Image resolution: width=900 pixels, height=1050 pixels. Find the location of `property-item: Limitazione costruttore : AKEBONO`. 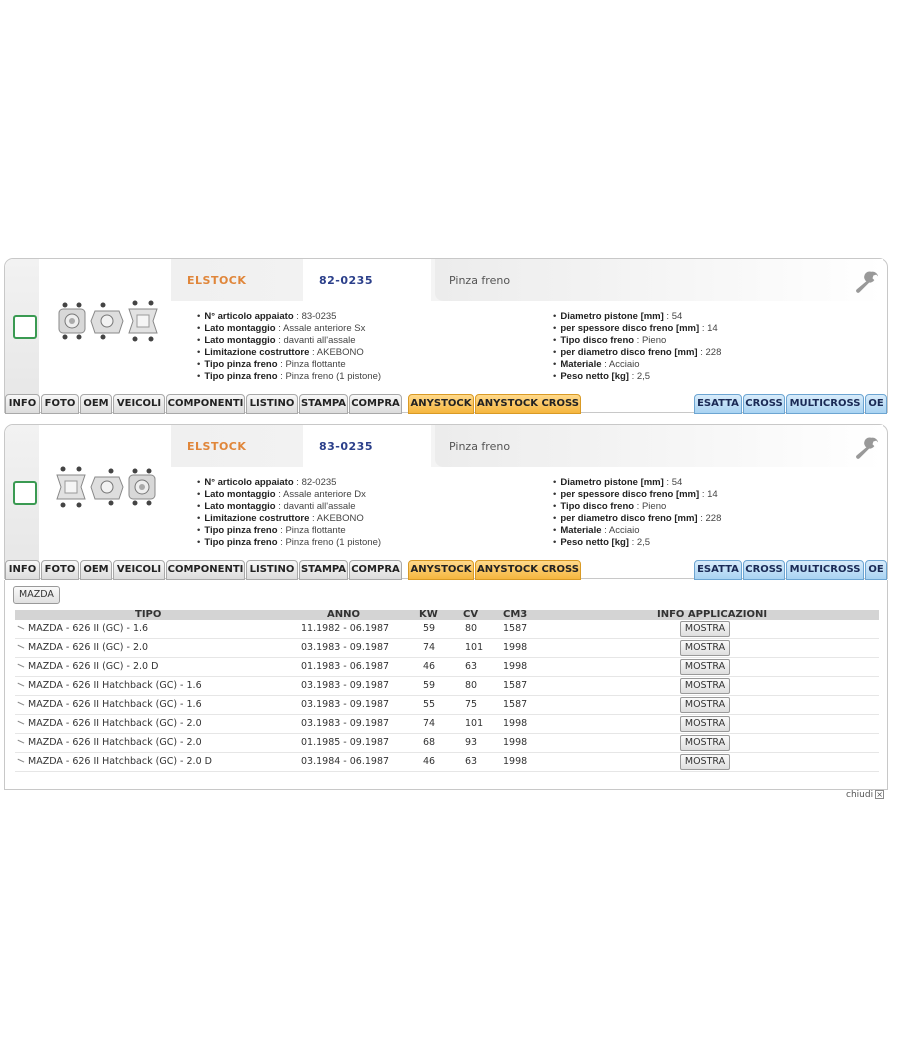

property-item: Limitazione costruttore : AKEBONO is located at coordinates (289, 519).